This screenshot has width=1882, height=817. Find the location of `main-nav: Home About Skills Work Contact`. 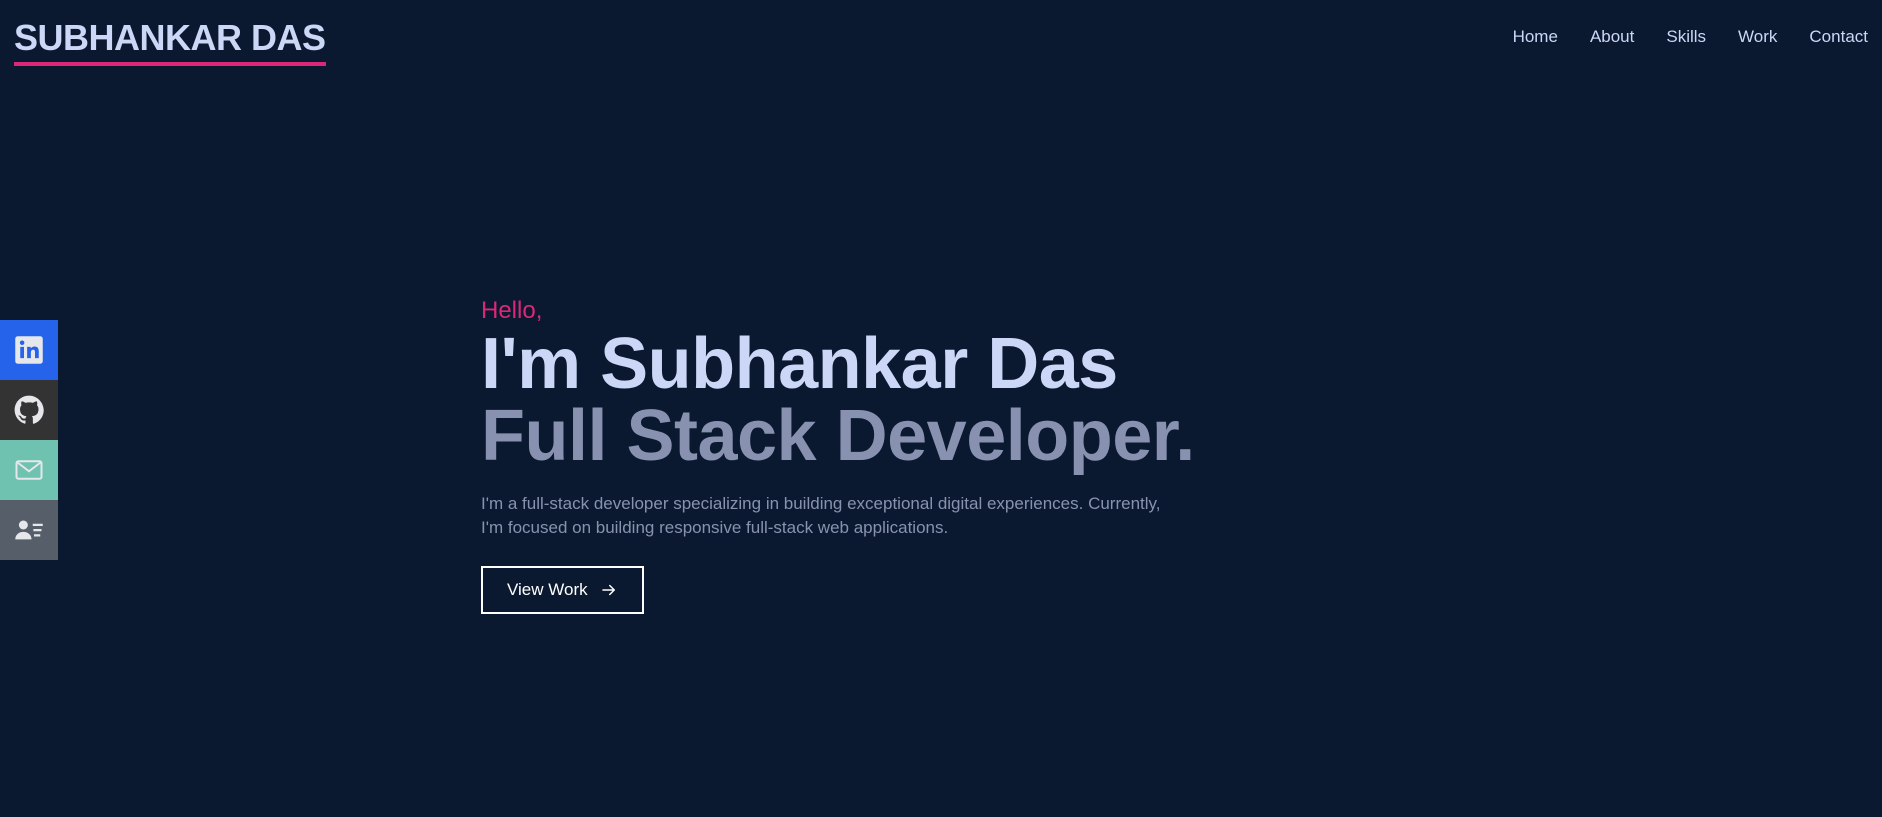

main-nav: Home About Skills Work Contact is located at coordinates (1690, 37).